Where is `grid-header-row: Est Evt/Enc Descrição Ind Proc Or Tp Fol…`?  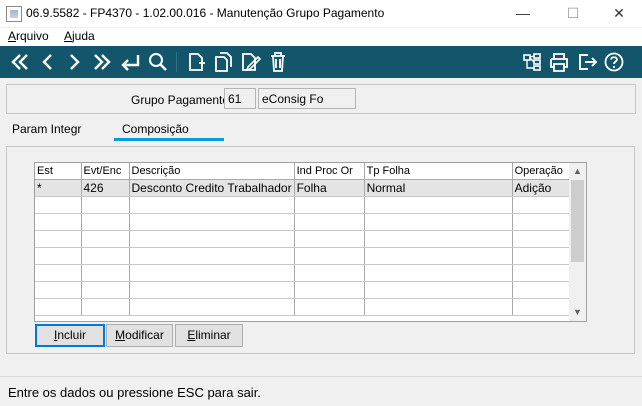
grid-header-row: Est Evt/Enc Descrição Ind Proc Or Tp Fol… is located at coordinates (308, 171).